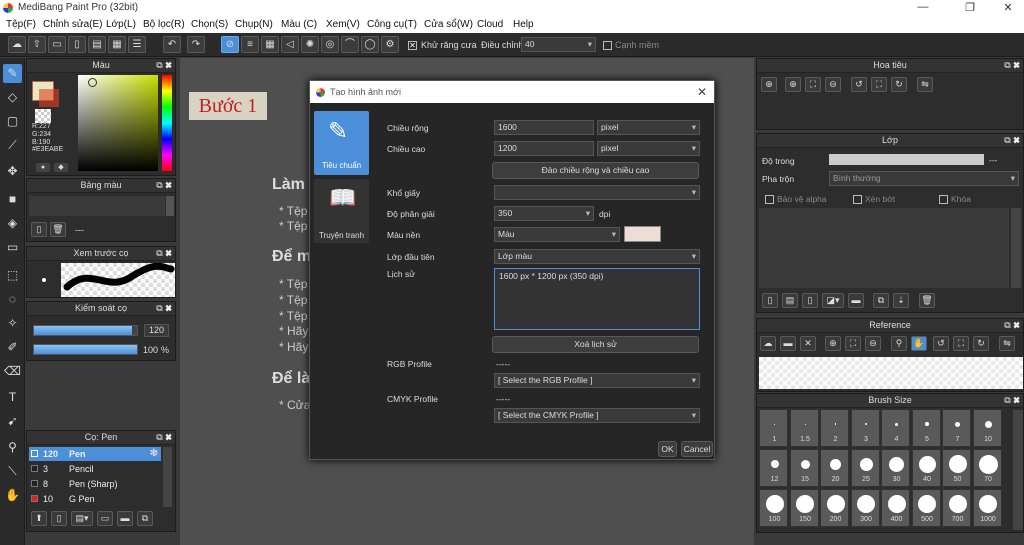 This screenshot has height=545, width=1024. I want to click on brush-size-preset: 1000, so click(987, 508).